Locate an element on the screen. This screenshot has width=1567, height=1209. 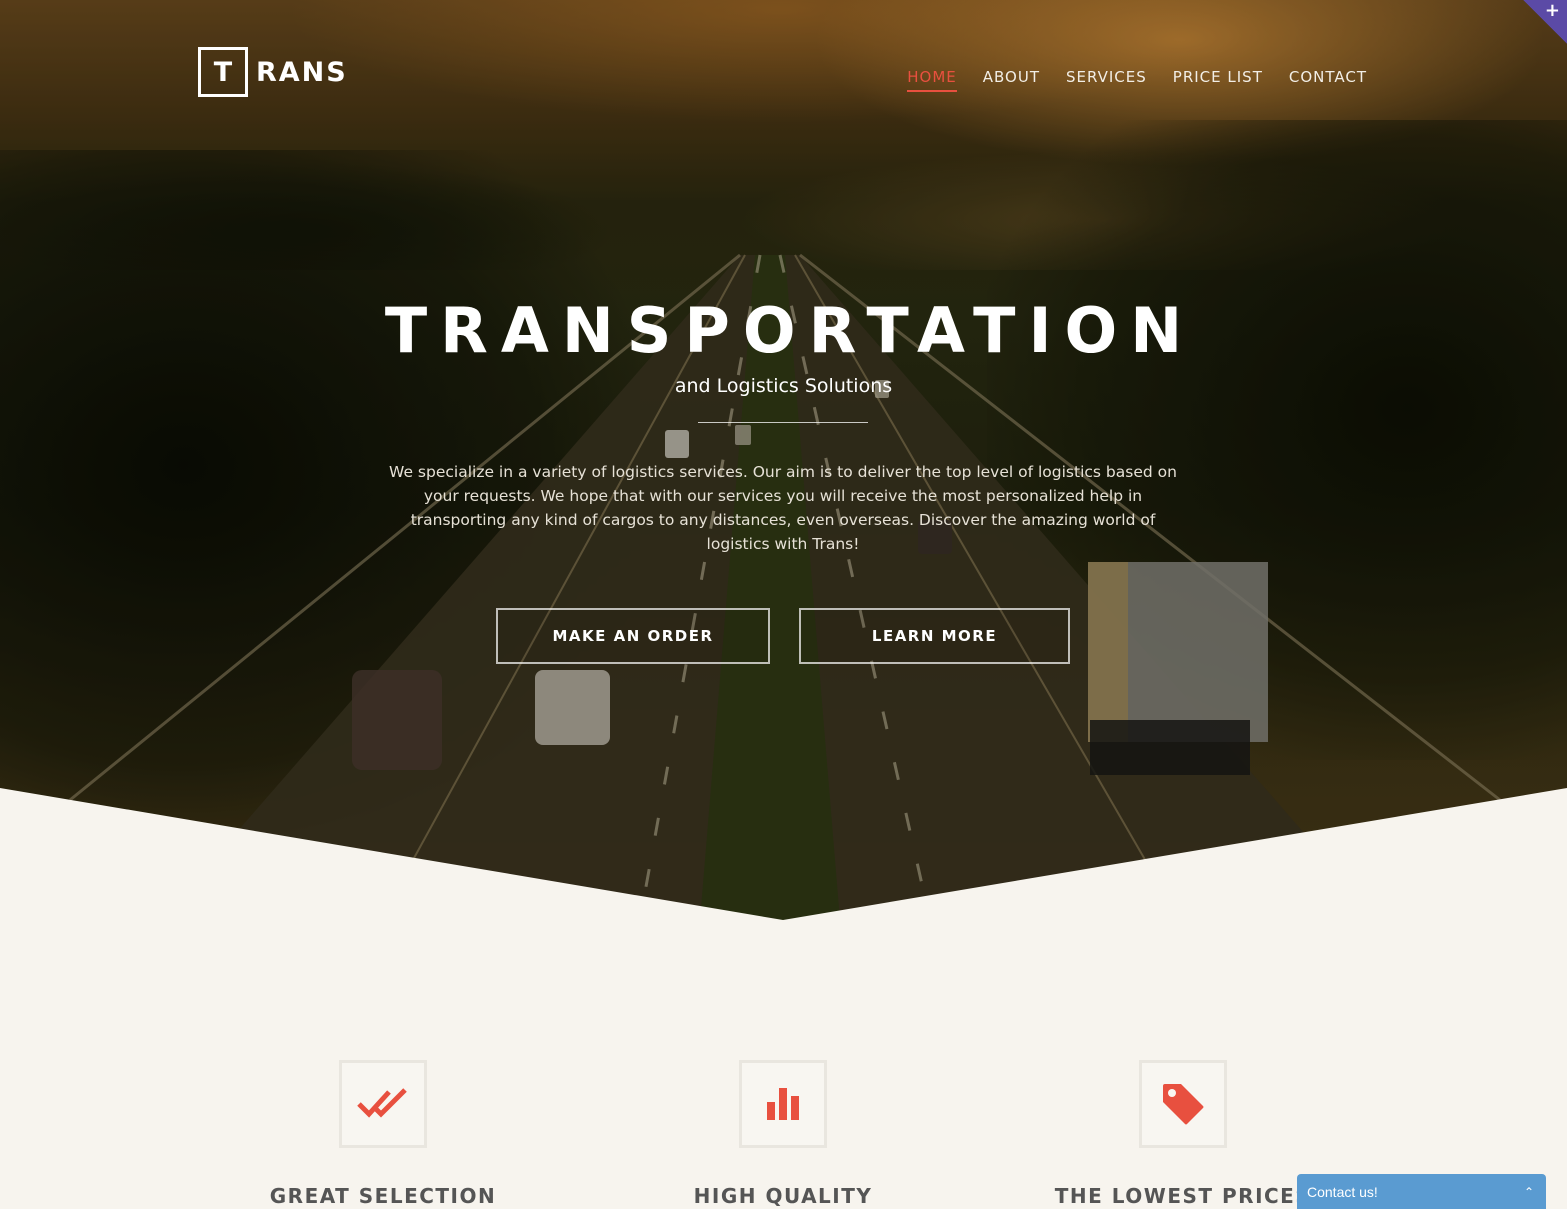
main-navigation: HOME ABOUT SERVICES PRICE LIST CONTACT is located at coordinates (1137, 80).